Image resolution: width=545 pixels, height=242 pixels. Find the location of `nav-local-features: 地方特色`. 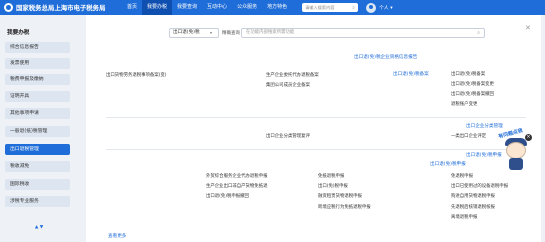

nav-local-features: 地方特色 is located at coordinates (277, 7).